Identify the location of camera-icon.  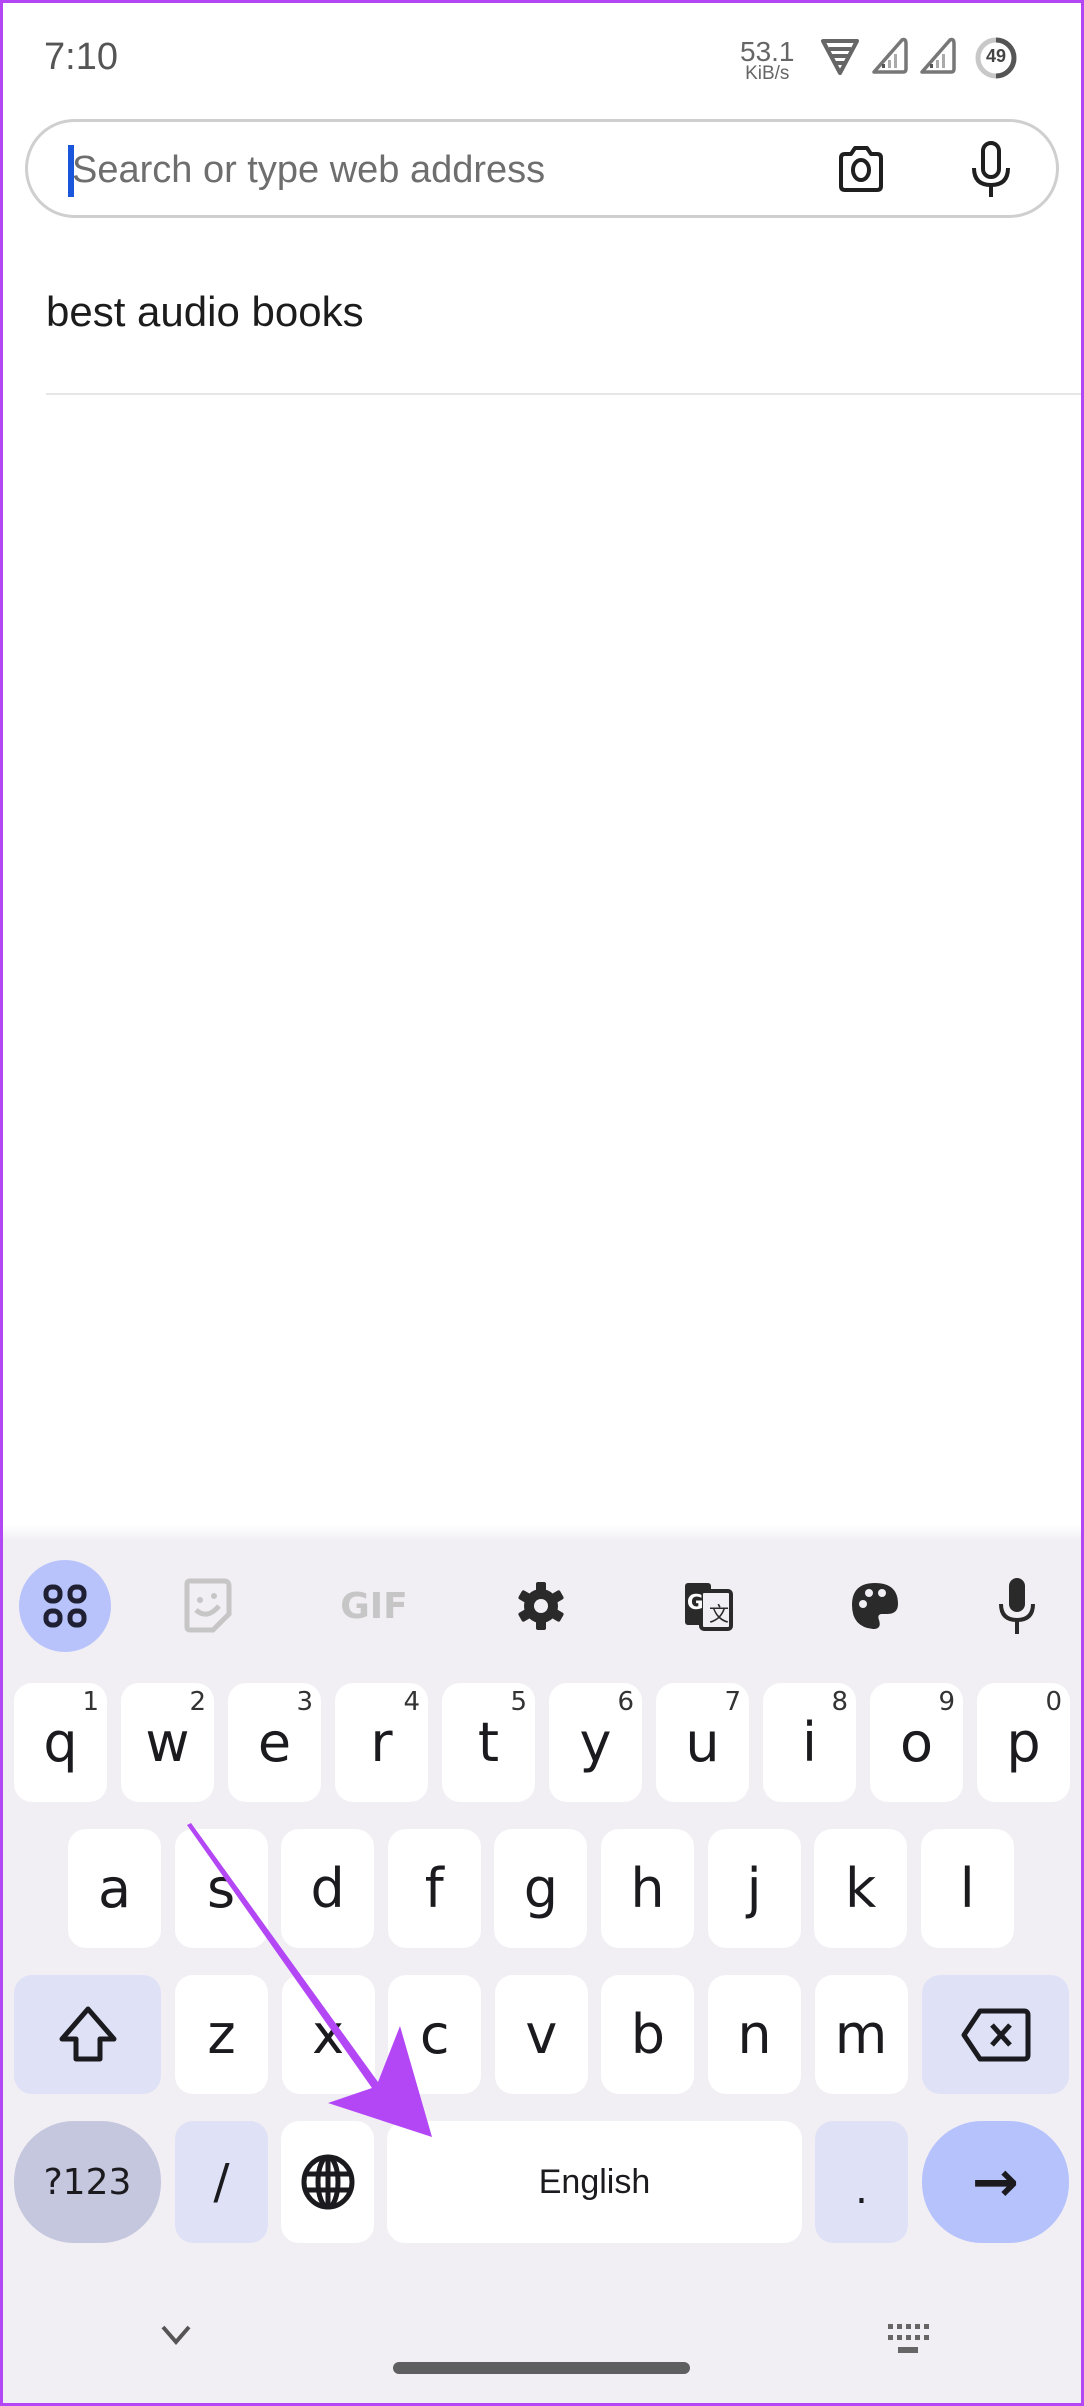
(861, 170).